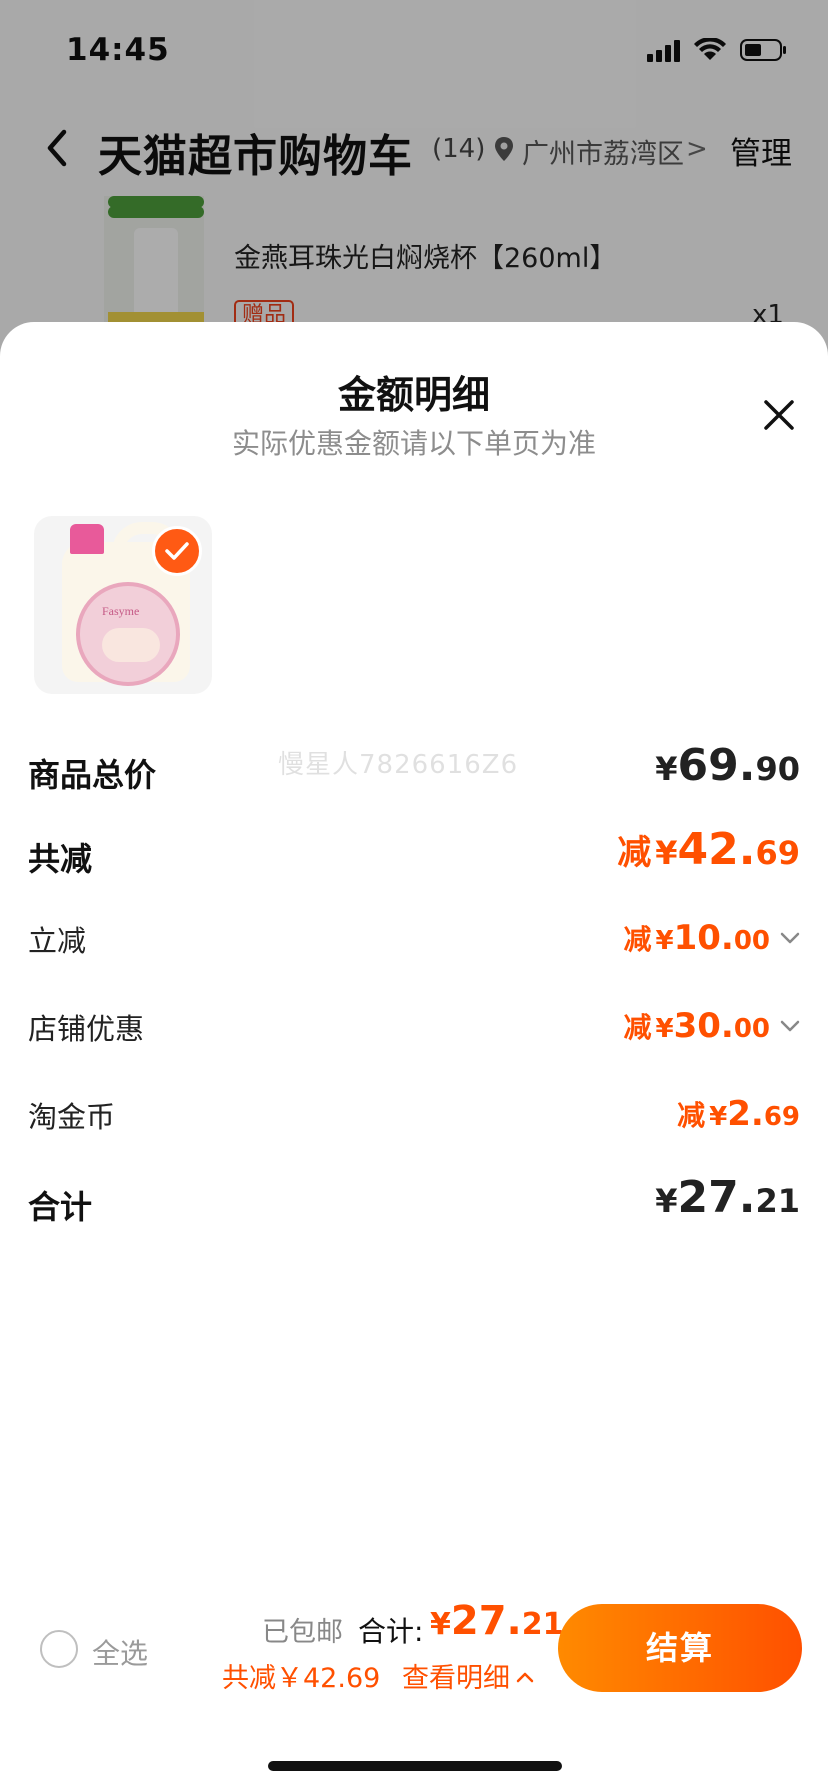 This screenshot has height=1792, width=828. What do you see at coordinates (302, 1632) in the screenshot?
I see `free-shipping-label: 已包邮` at bounding box center [302, 1632].